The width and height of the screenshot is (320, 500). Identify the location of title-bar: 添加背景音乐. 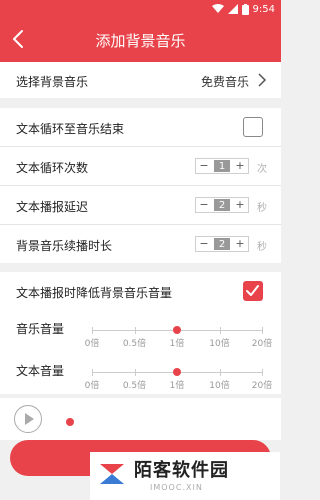
(140, 40).